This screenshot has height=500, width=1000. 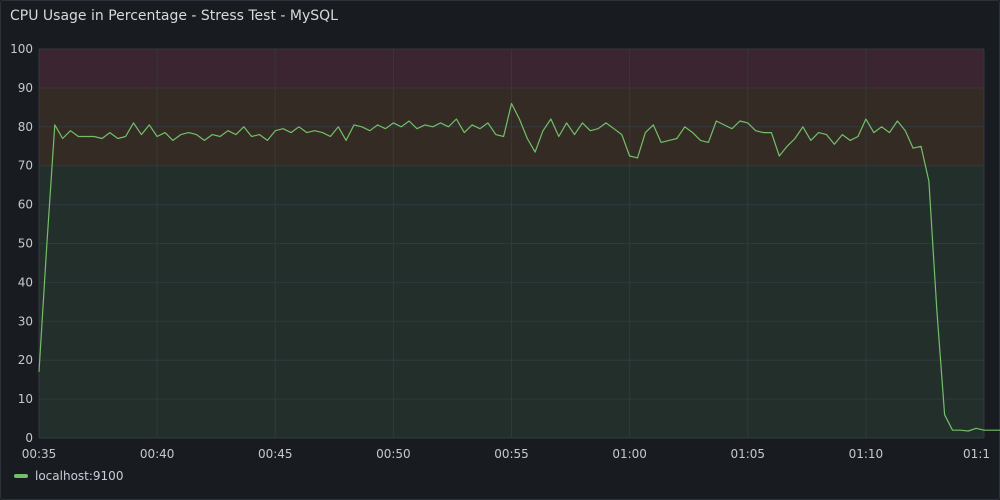 I want to click on legend: localhost:9100, so click(x=68, y=476).